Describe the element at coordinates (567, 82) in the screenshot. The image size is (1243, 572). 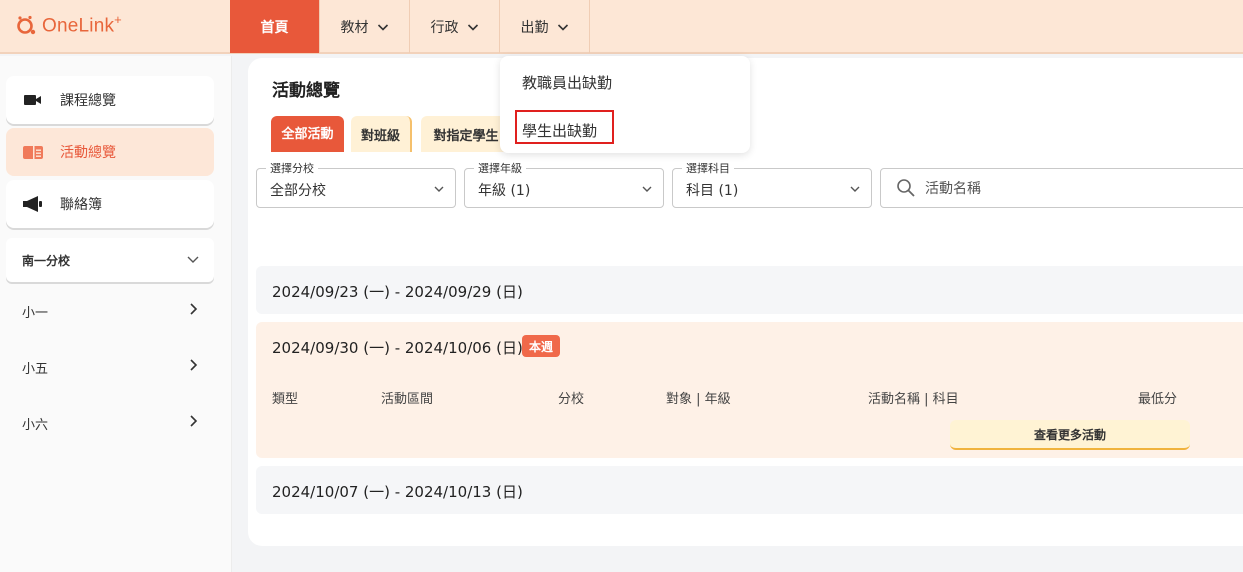
I see `menu-item-staff-attendance: 教職員出缺勤` at that location.